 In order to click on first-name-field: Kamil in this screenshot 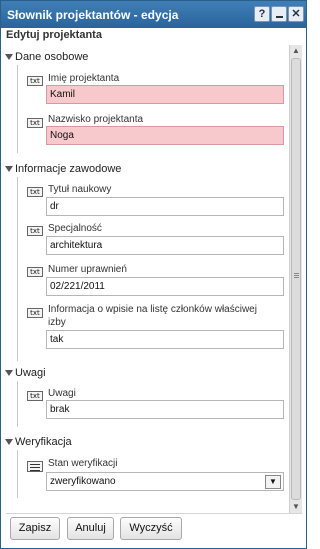, I will do `click(165, 94)`.